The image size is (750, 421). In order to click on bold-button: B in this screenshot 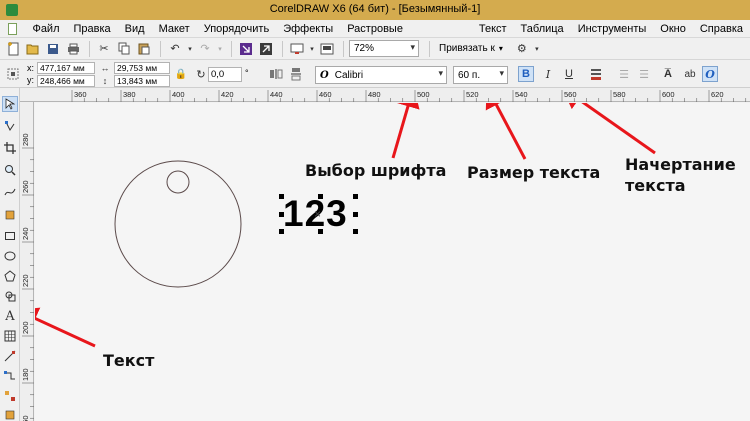, I will do `click(526, 74)`.